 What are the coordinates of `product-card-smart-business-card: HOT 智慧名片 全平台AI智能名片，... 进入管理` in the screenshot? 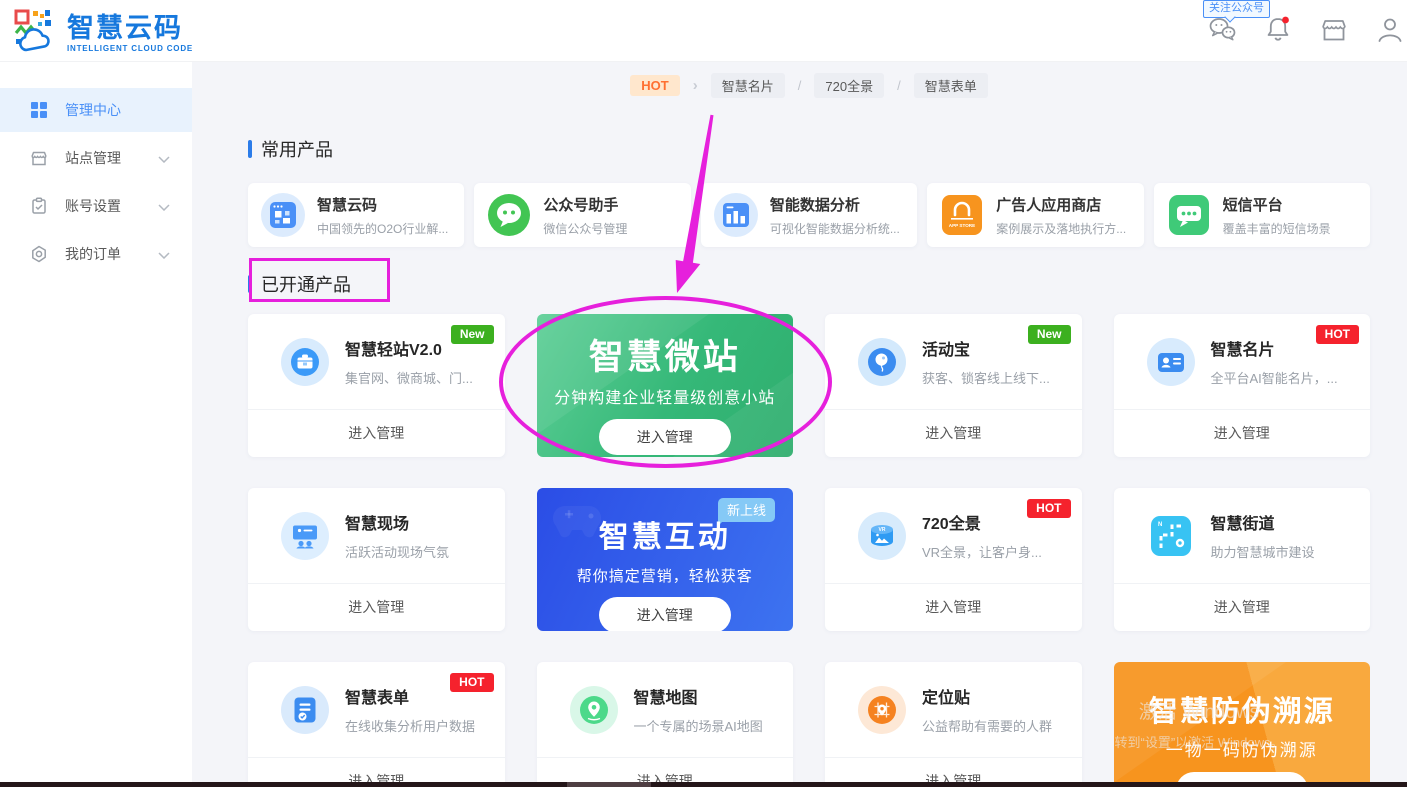 It's located at (1241, 385).